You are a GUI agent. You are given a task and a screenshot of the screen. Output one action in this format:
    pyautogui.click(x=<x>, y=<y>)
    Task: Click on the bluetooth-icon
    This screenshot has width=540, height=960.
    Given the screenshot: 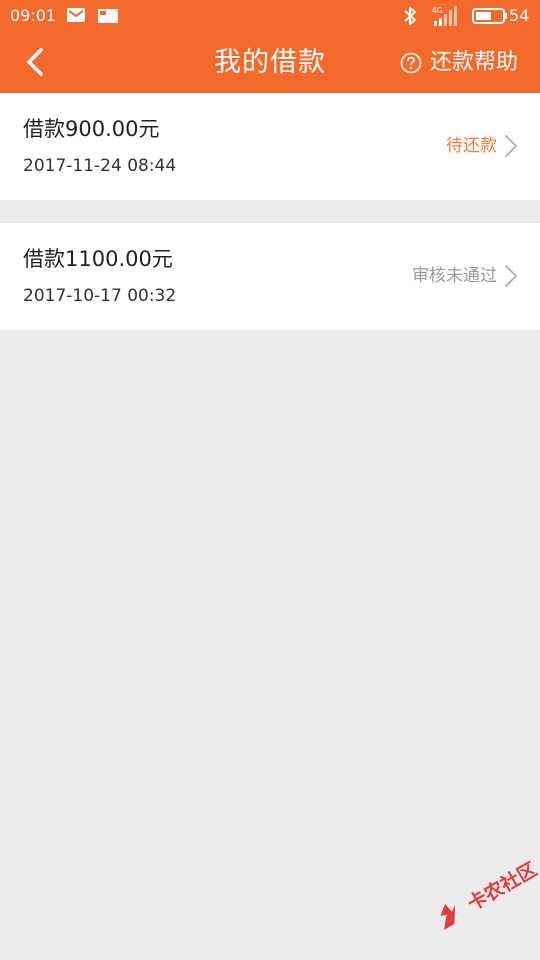 What is the action you would take?
    pyautogui.click(x=410, y=16)
    